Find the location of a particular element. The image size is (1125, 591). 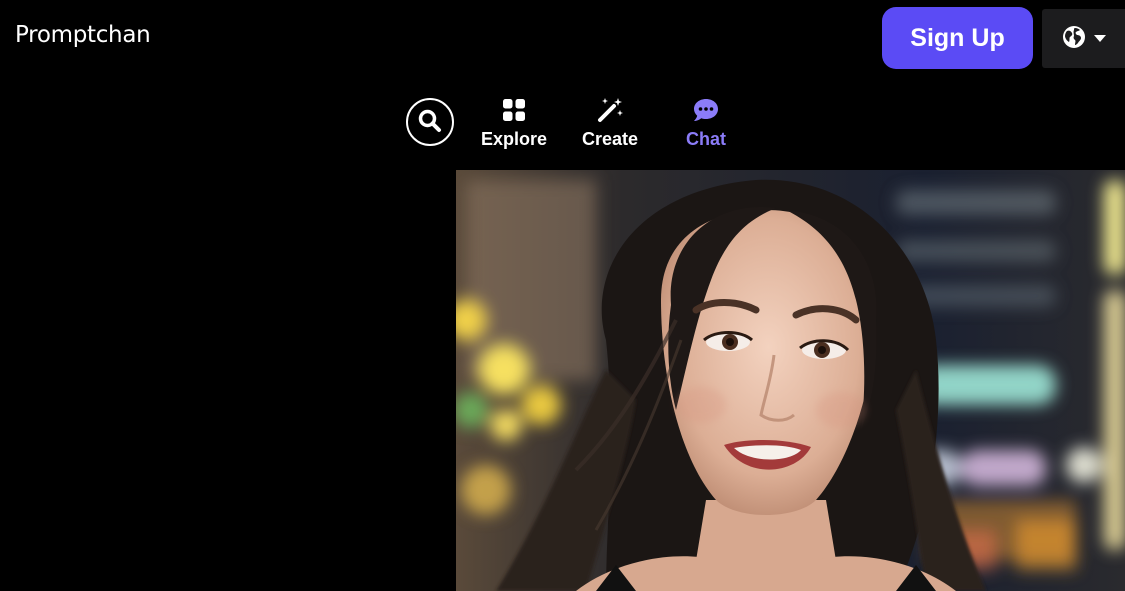

nav-label-explore: Explore is located at coordinates (514, 139).